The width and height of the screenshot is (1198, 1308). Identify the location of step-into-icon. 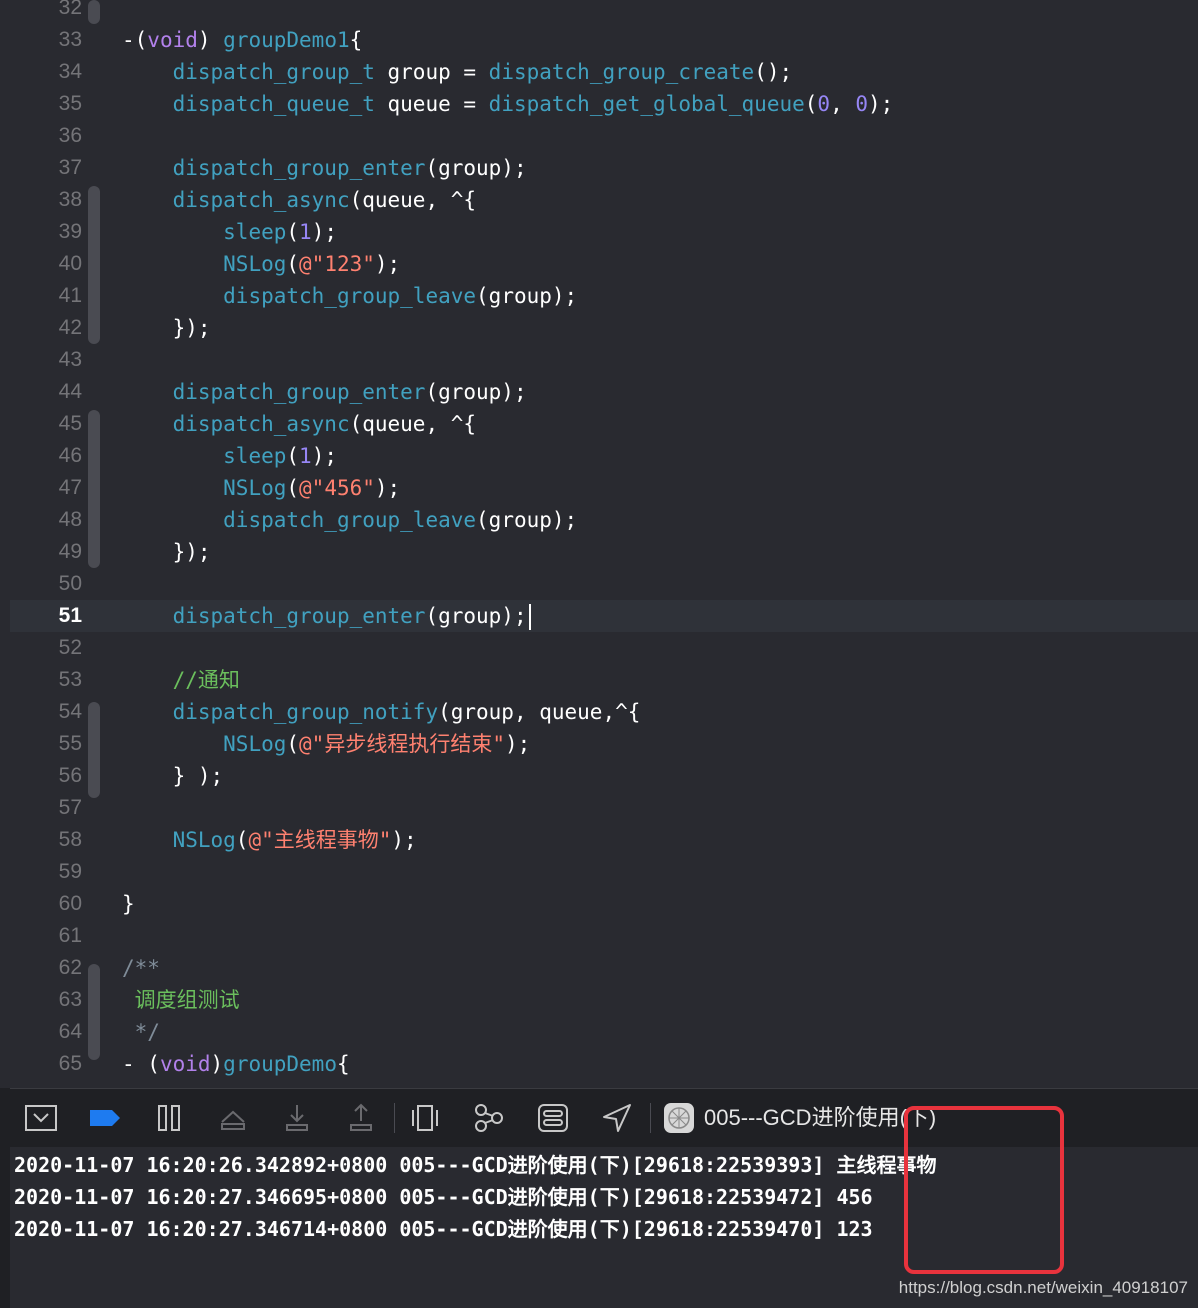
(297, 1118).